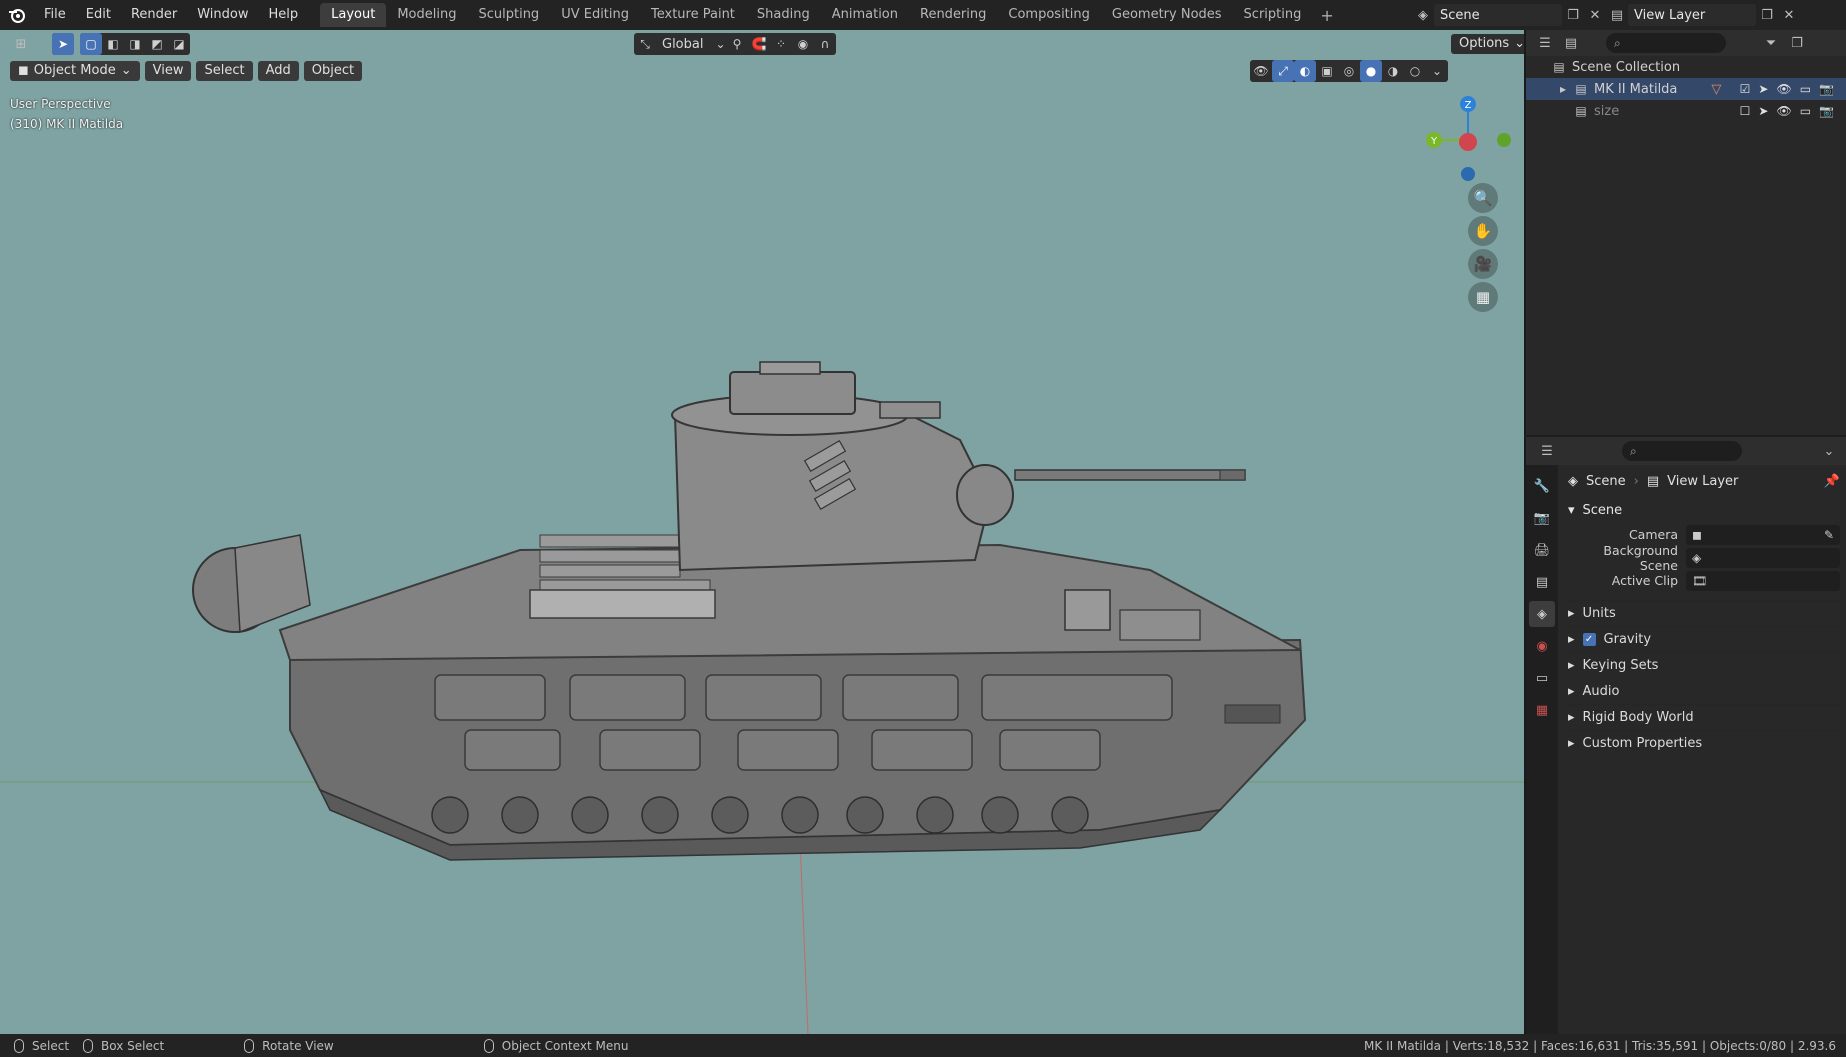 Image resolution: width=1846 pixels, height=1057 pixels. I want to click on tab-texture-paint: Texture Paint, so click(693, 15).